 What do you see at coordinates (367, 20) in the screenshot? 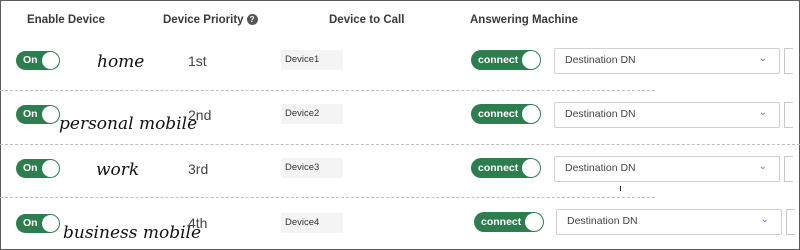
I see `header-device-to-call: Device to Call` at bounding box center [367, 20].